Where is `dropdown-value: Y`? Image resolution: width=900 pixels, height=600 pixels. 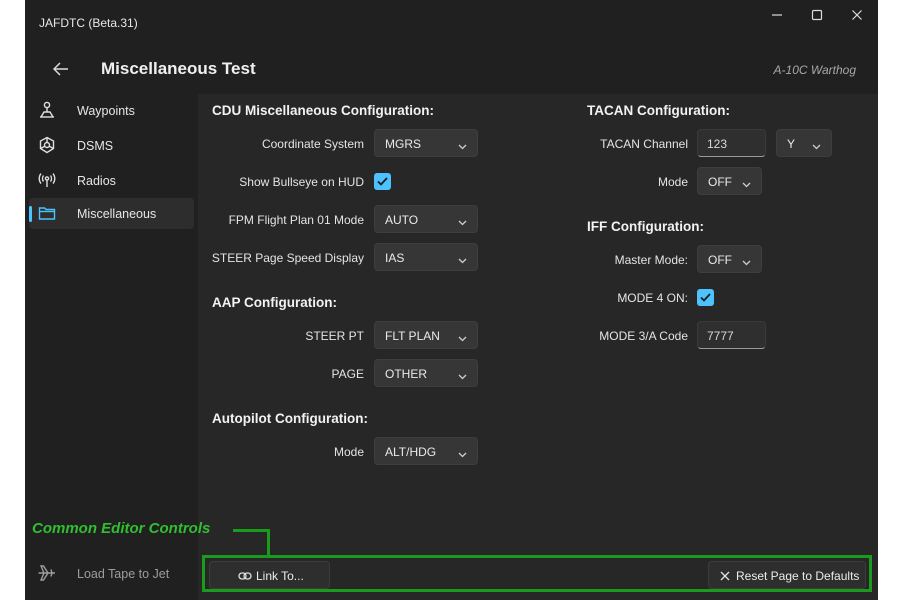 dropdown-value: Y is located at coordinates (791, 144).